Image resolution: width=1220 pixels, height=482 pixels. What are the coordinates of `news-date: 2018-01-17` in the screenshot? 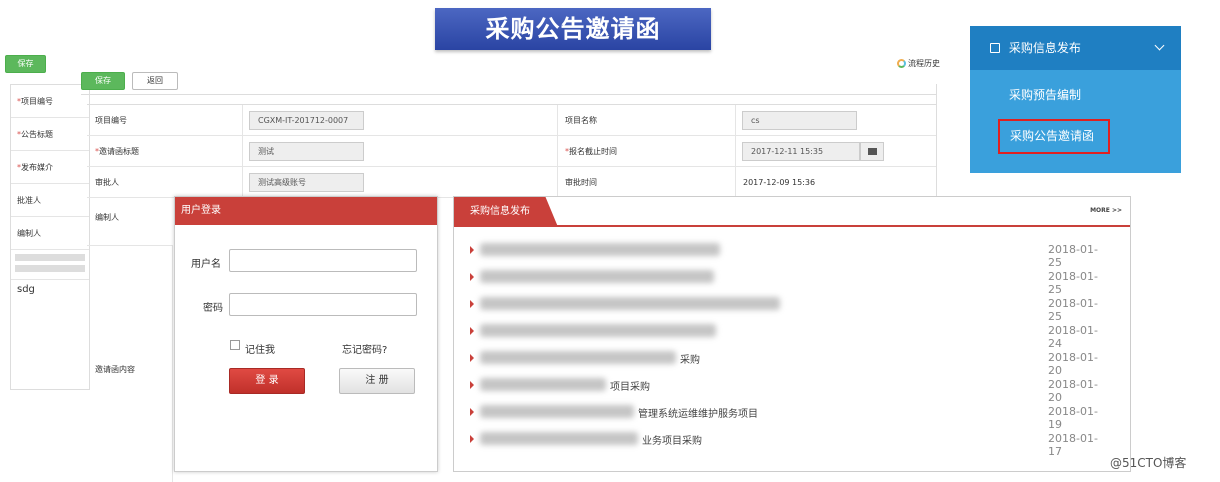 It's located at (1073, 445).